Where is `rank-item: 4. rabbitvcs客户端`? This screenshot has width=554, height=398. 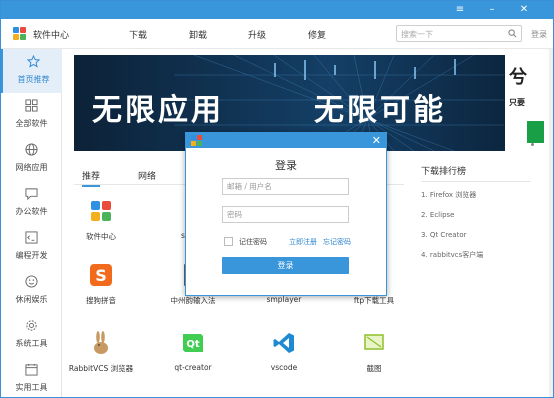 rank-item: 4. rabbitvcs客户端 is located at coordinates (452, 255).